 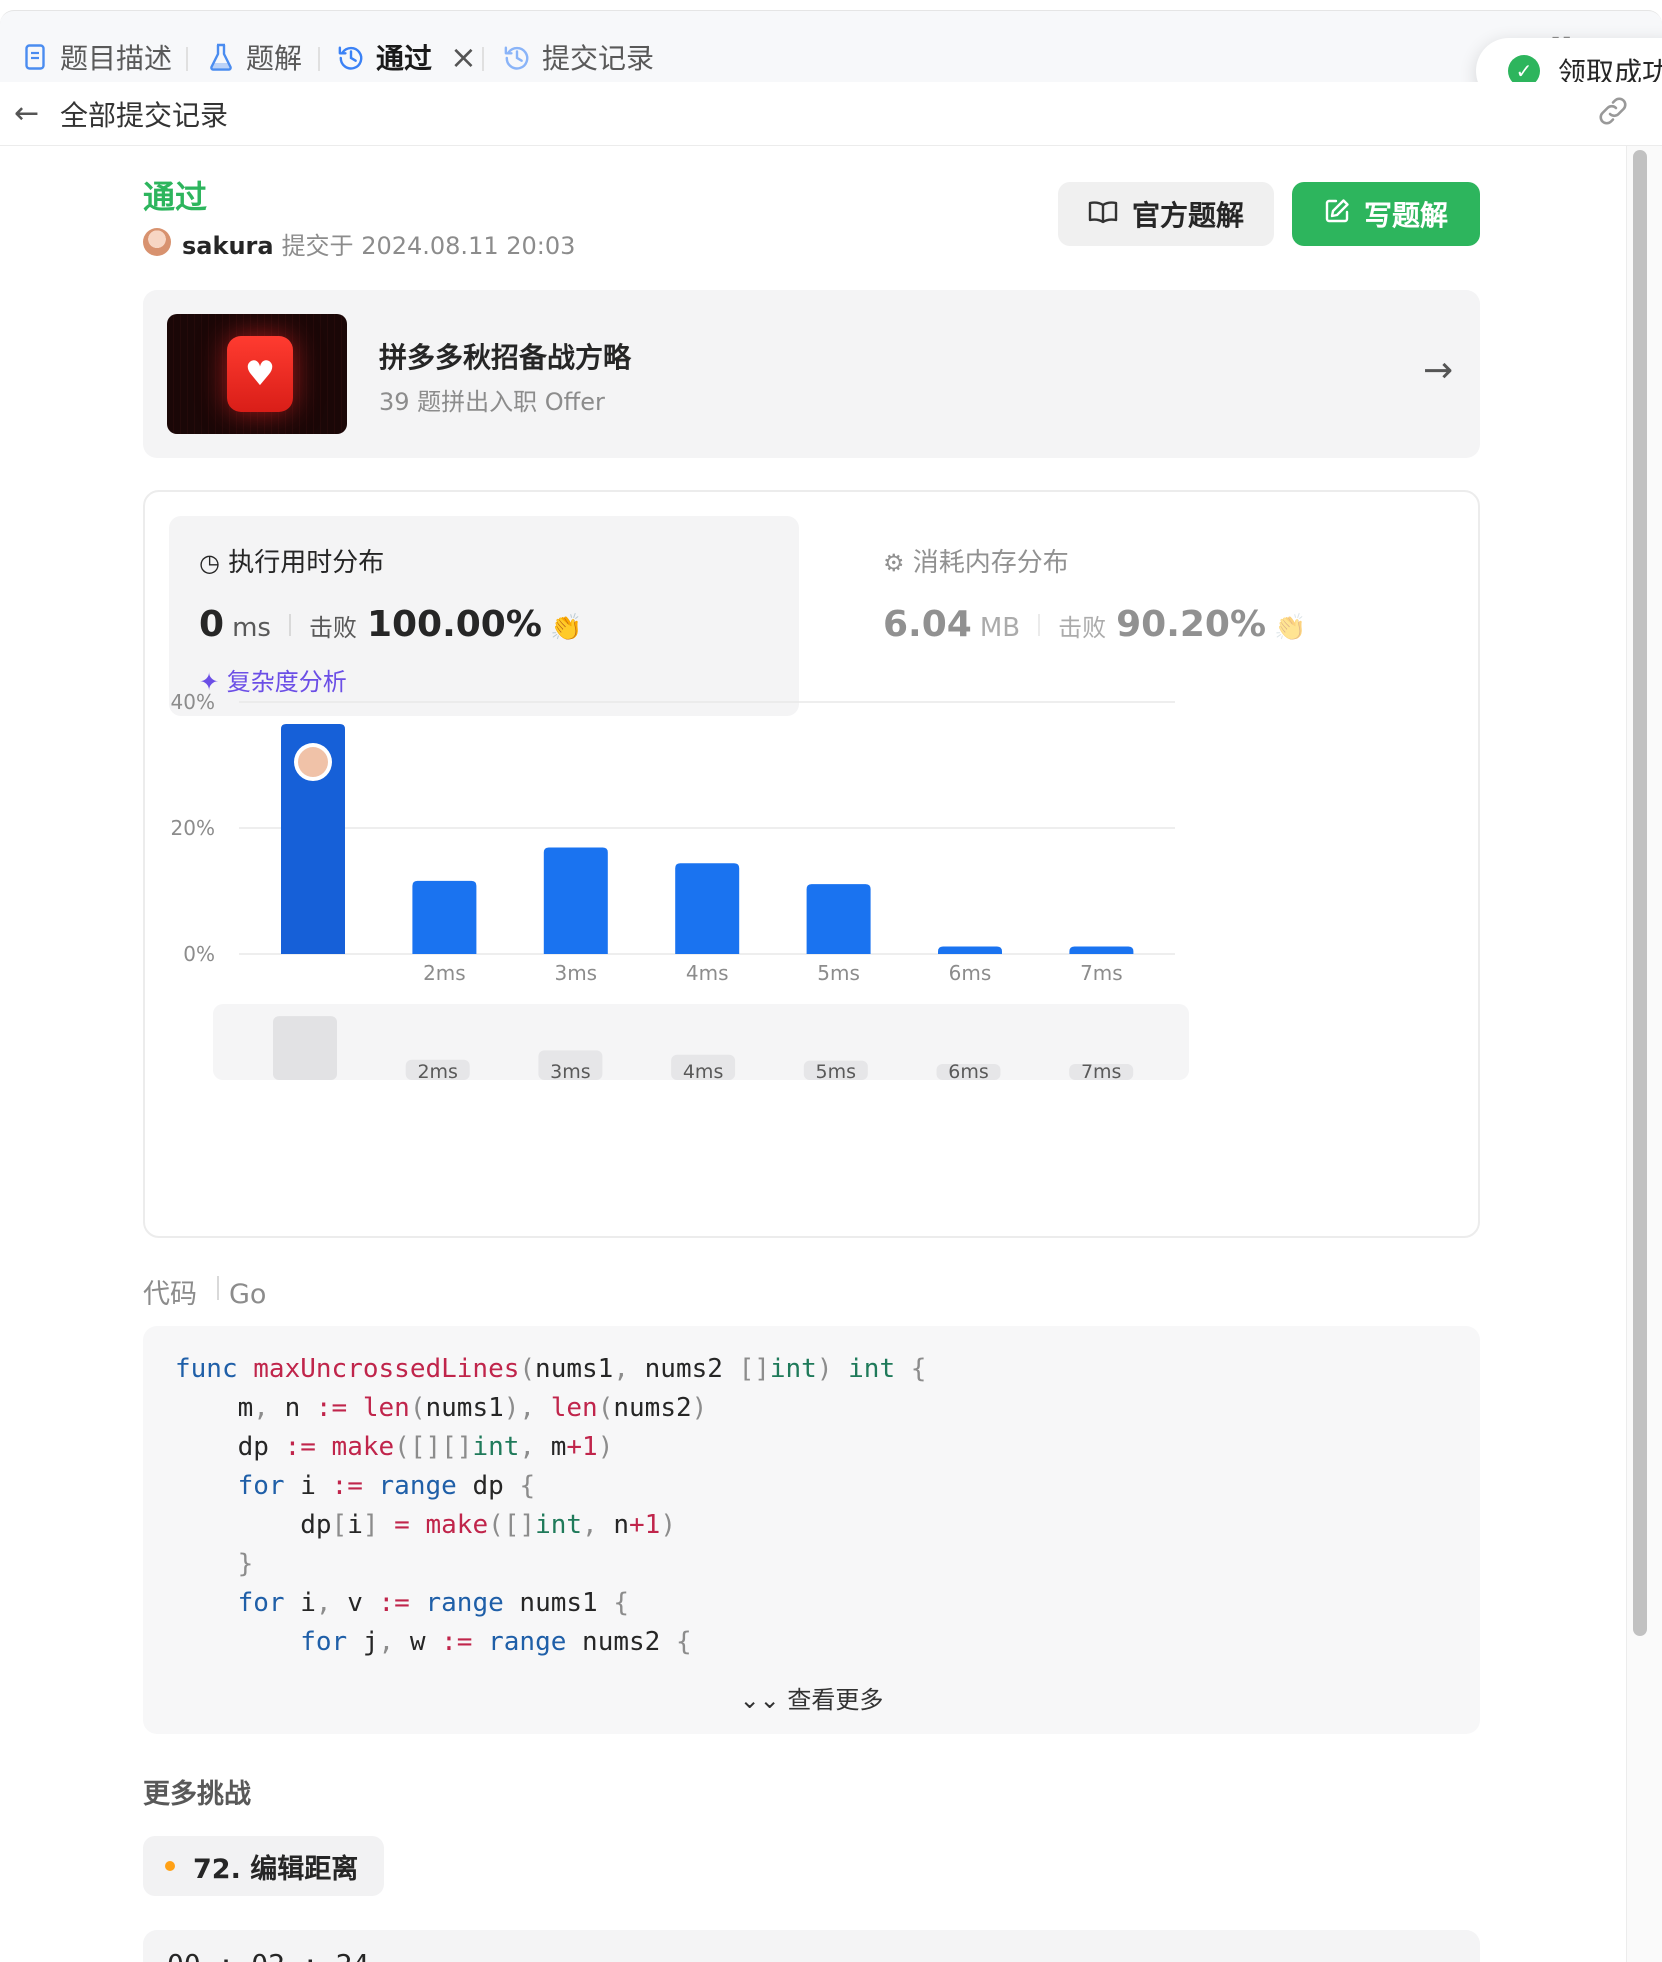 I want to click on banner-subtitle: 39 题拼出入职 Offer, so click(x=492, y=402).